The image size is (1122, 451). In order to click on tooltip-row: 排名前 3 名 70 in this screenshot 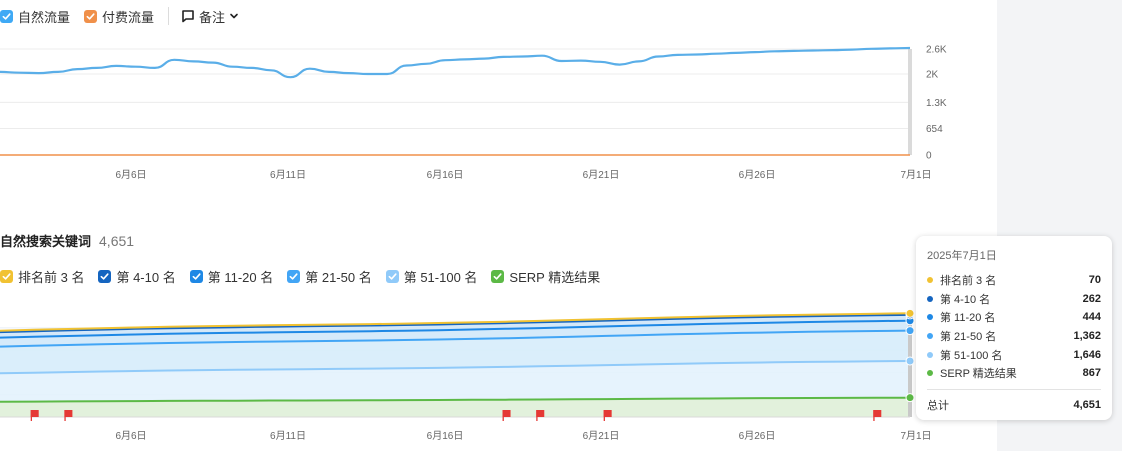, I will do `click(1014, 280)`.